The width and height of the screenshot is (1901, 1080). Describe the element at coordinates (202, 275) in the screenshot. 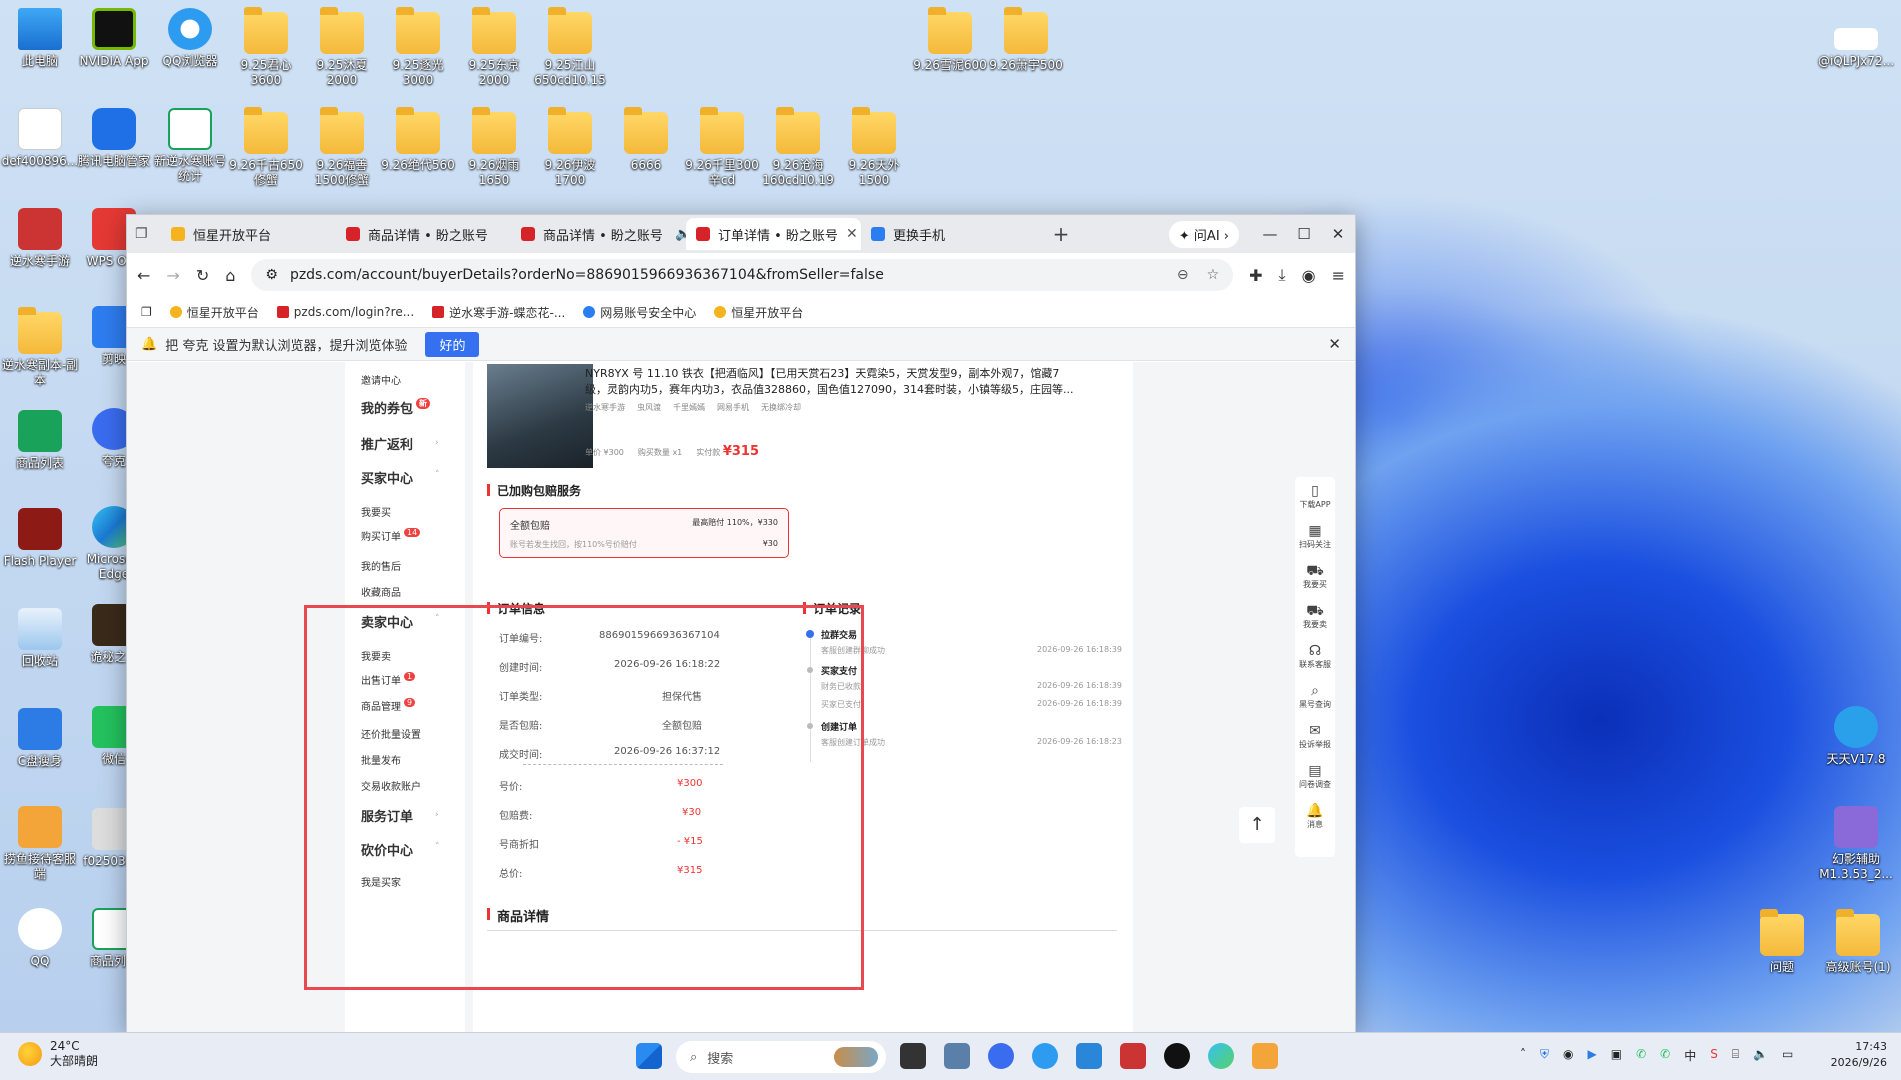

I see `reload-icon: ↻` at that location.